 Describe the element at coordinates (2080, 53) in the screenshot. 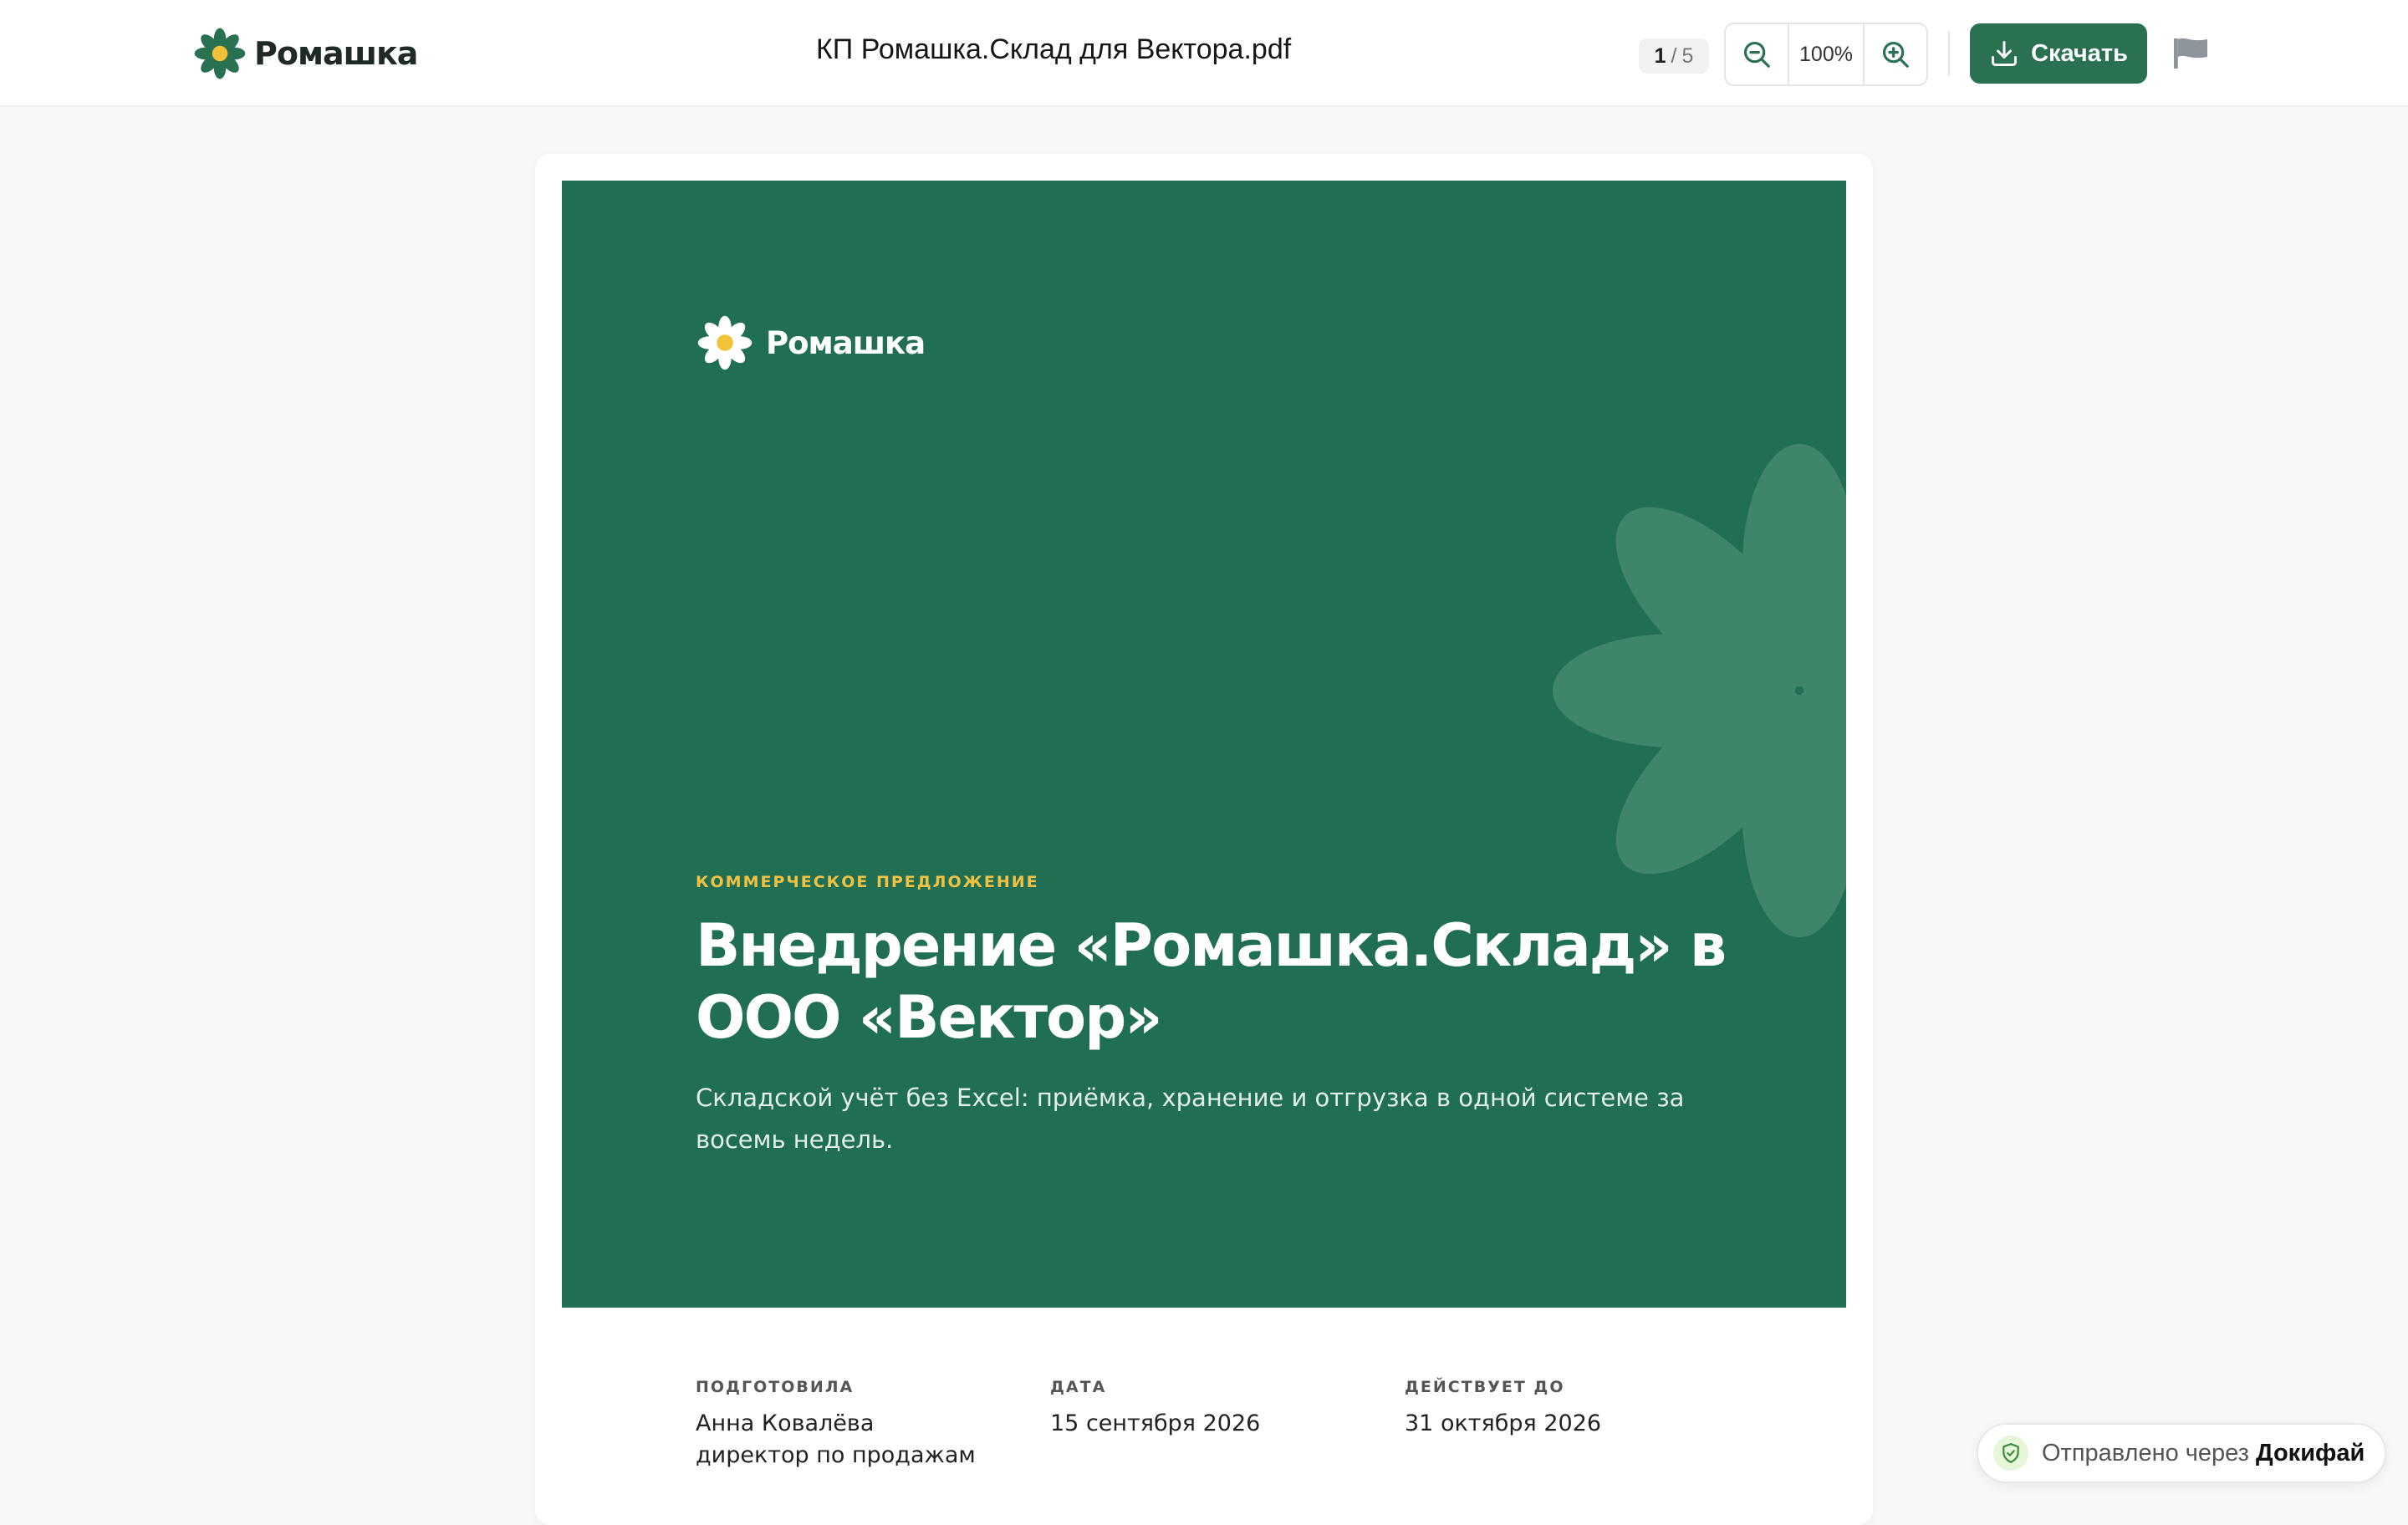

I see `download-label: Скачать` at that location.